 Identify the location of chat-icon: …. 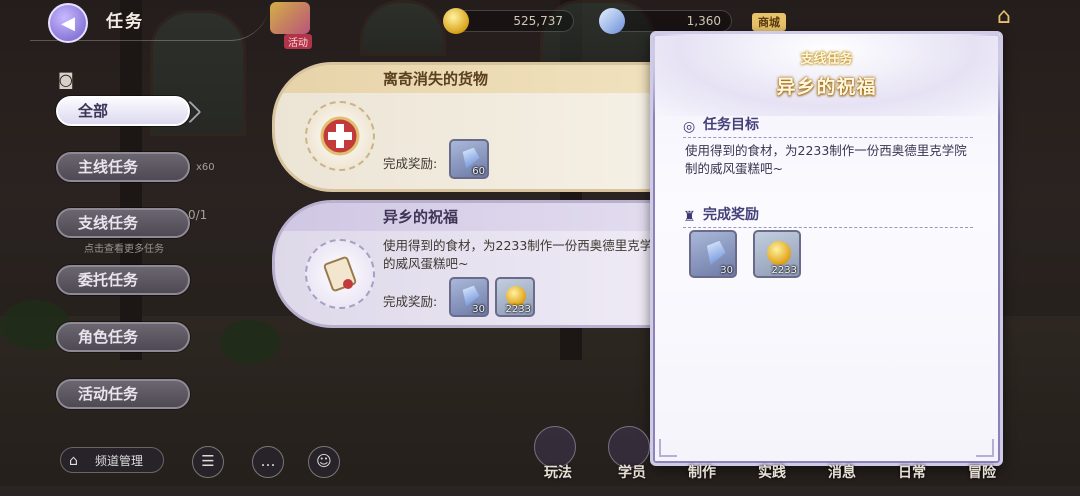
(268, 462).